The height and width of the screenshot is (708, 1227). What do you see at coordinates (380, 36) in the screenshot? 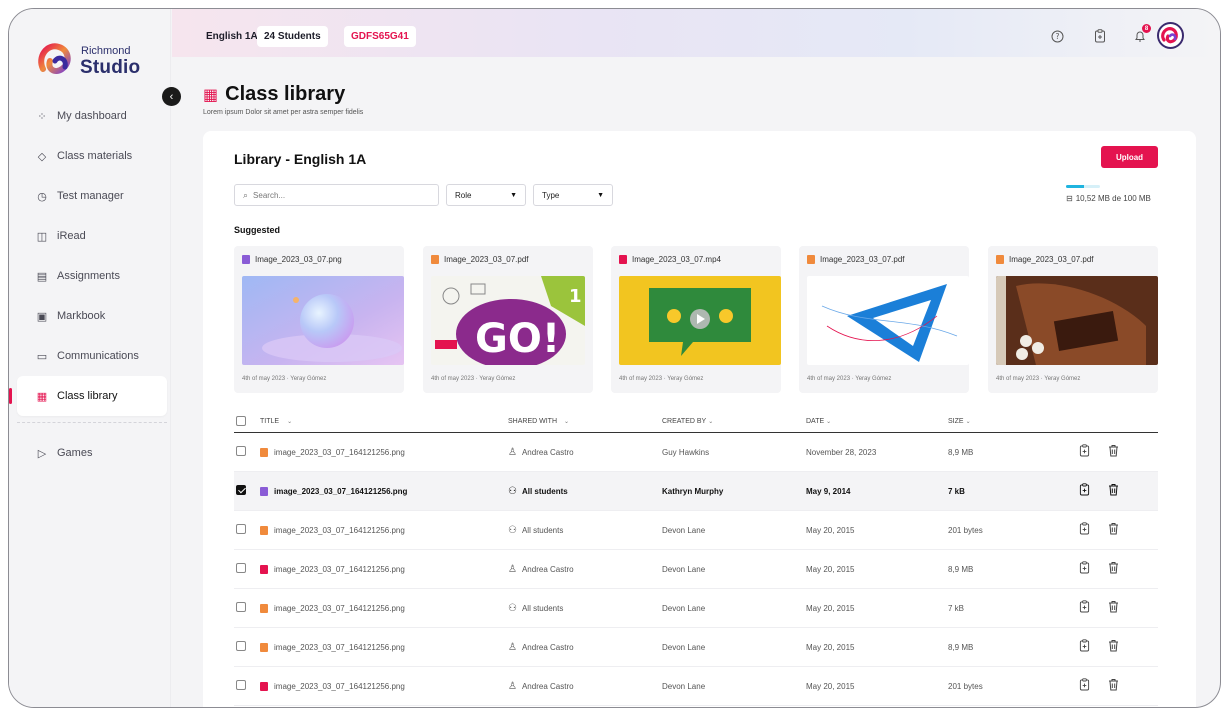
I see `class-code: GDFS65G41` at bounding box center [380, 36].